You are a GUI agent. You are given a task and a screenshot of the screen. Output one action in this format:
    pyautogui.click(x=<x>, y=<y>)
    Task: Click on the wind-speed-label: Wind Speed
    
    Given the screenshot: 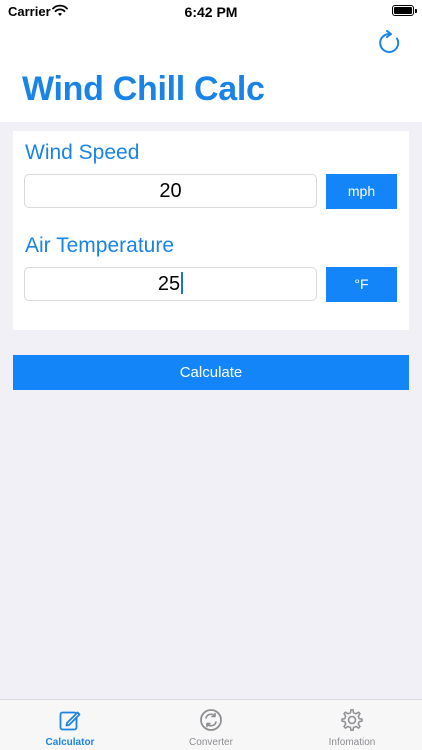 What is the action you would take?
    pyautogui.click(x=82, y=152)
    